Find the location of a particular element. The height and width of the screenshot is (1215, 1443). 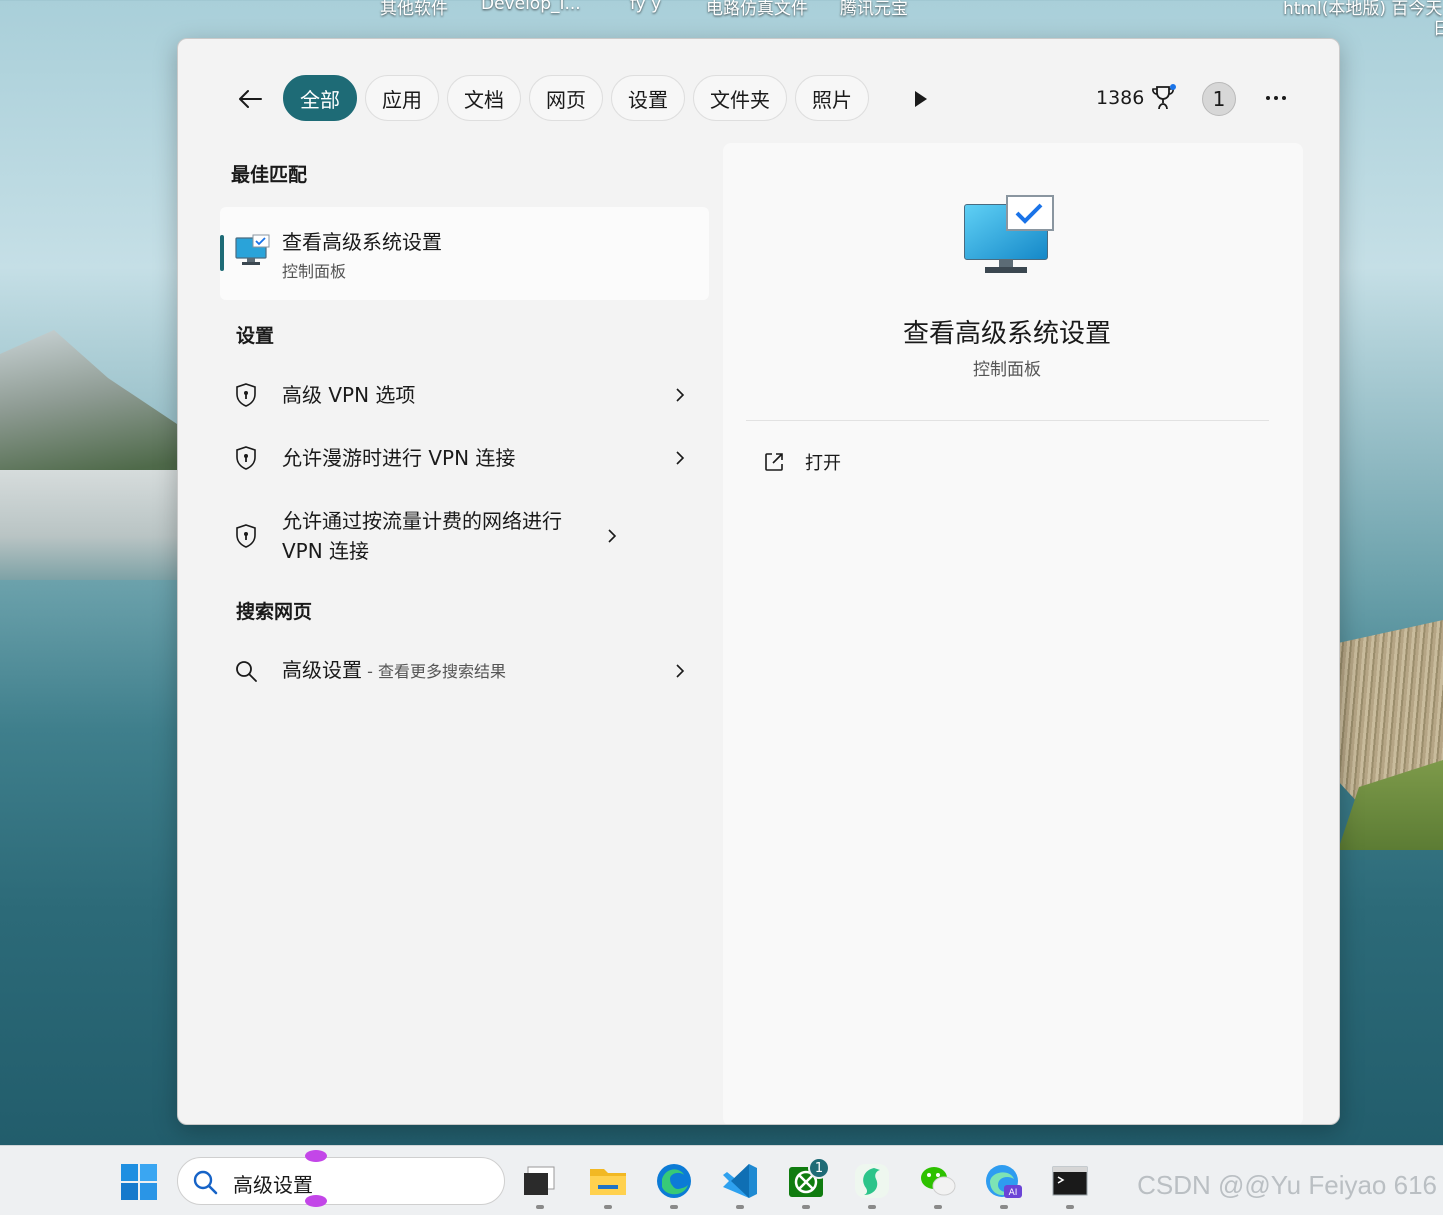

selection-indicator is located at coordinates (222, 253).